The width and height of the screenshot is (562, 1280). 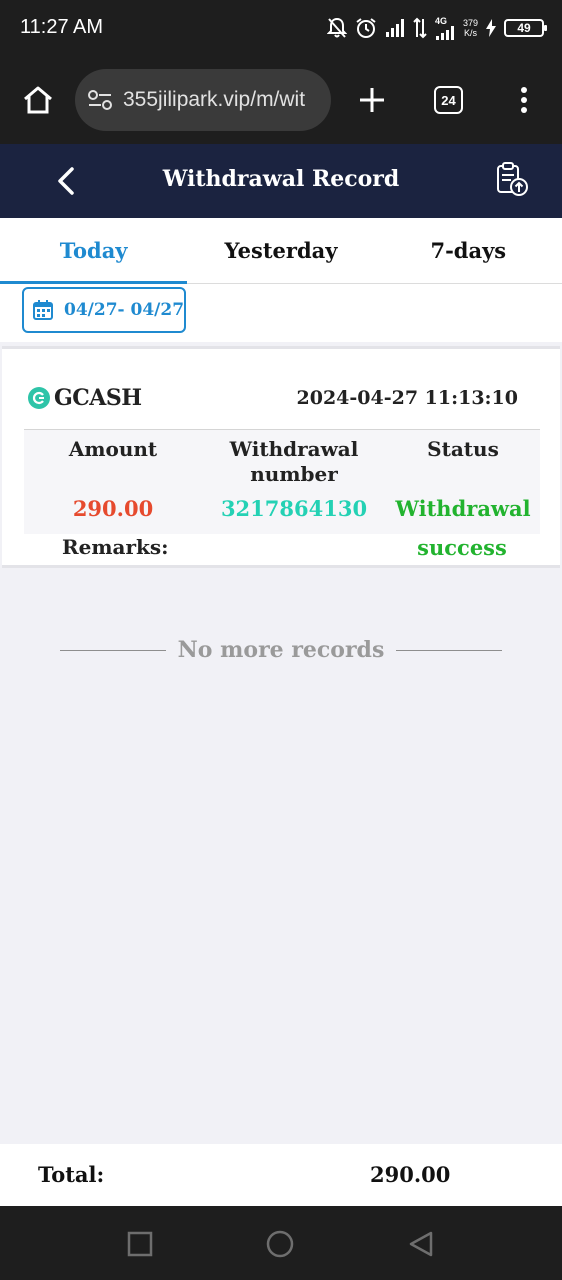 What do you see at coordinates (62, 27) in the screenshot?
I see `status-time: 11:27 AM` at bounding box center [62, 27].